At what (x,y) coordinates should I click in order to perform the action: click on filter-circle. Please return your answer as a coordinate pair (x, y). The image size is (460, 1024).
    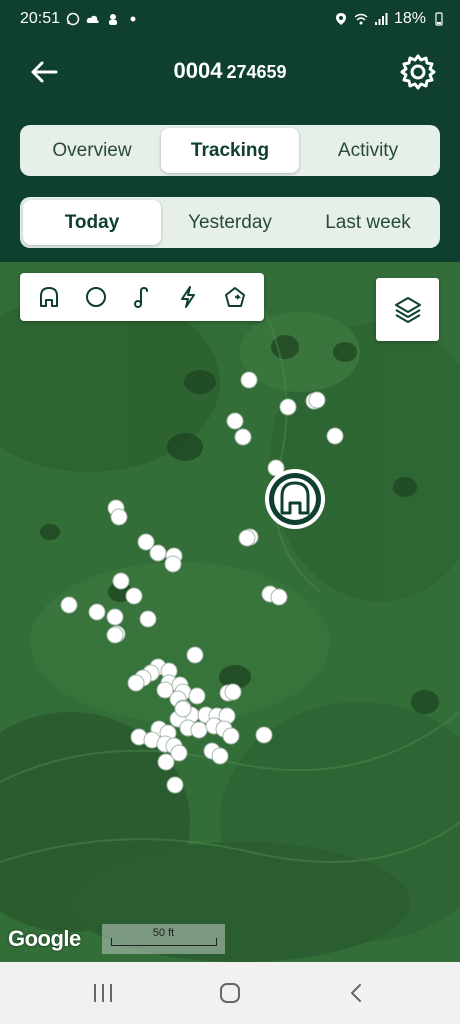
    Looking at the image, I should click on (96, 297).